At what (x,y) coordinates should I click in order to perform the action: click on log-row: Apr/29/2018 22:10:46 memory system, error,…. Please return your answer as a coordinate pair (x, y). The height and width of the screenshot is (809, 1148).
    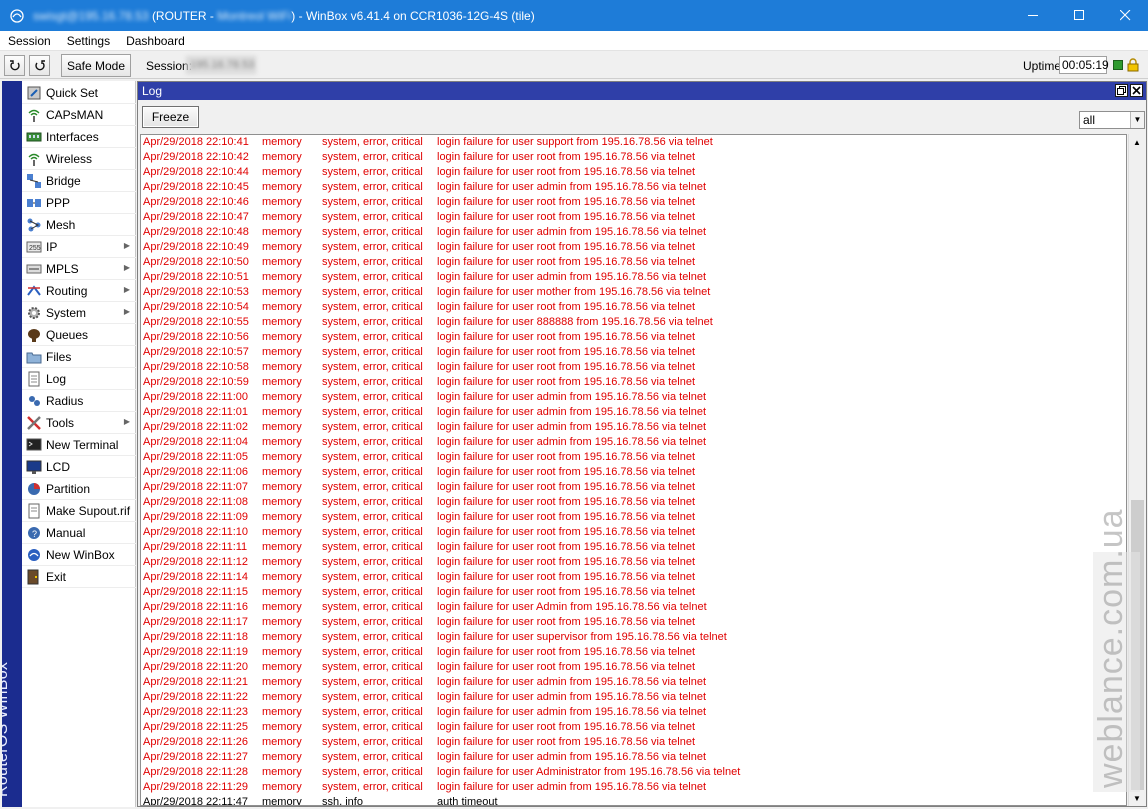
    Looking at the image, I should click on (633, 202).